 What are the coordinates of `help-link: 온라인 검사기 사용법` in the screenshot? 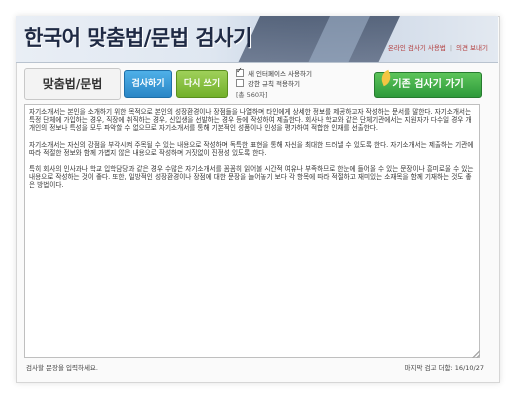 It's located at (417, 48).